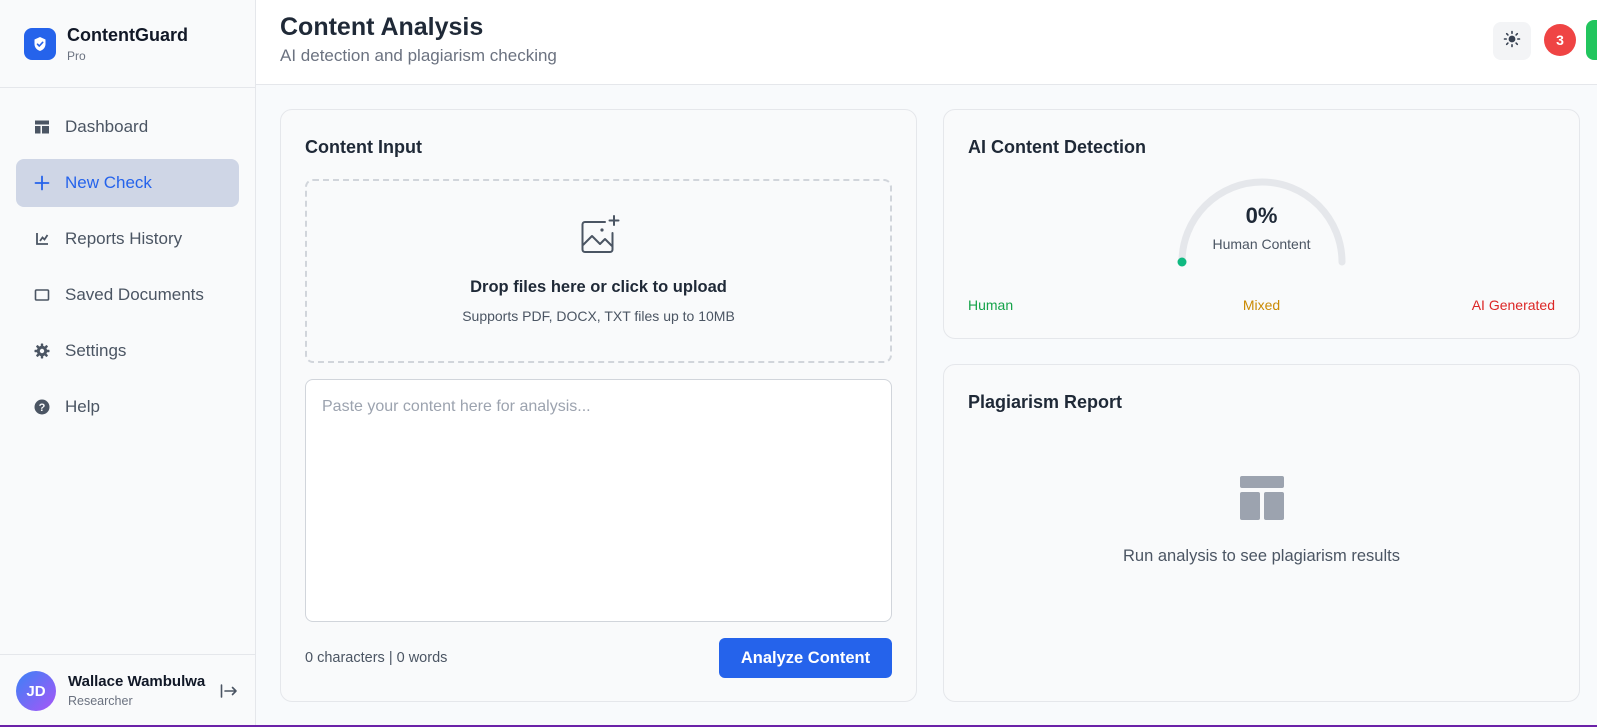  What do you see at coordinates (1261, 244) in the screenshot?
I see `ai-score-label: Human Content` at bounding box center [1261, 244].